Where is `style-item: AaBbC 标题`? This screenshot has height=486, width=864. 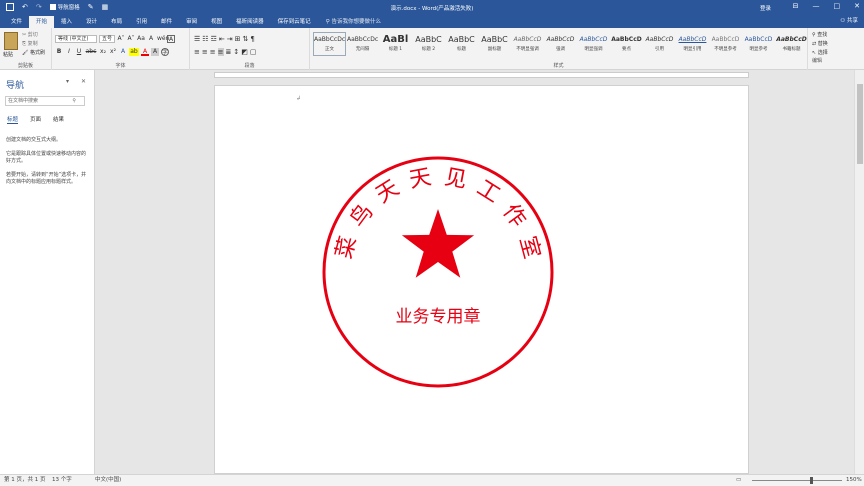
style-item: AaBbC 标题 is located at coordinates (461, 44).